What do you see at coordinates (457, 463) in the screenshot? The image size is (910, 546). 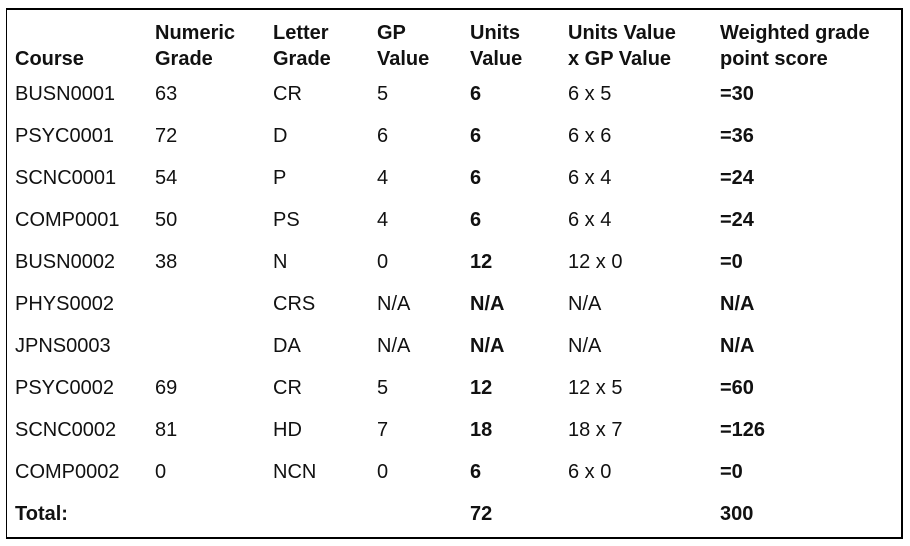 I see `table-row: COMP0002 0 NCN 0 6 6 x 0 =0` at bounding box center [457, 463].